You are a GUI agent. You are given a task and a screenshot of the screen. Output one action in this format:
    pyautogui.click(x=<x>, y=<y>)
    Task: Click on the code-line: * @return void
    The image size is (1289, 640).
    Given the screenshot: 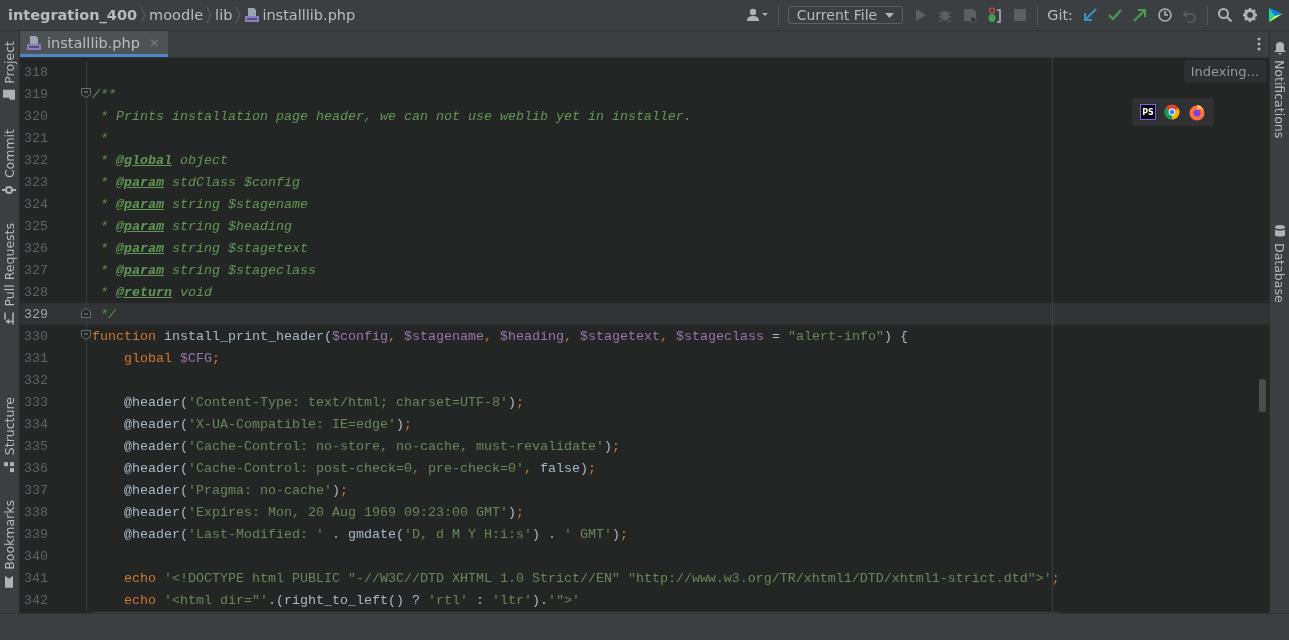 What is the action you would take?
    pyautogui.click(x=155, y=292)
    